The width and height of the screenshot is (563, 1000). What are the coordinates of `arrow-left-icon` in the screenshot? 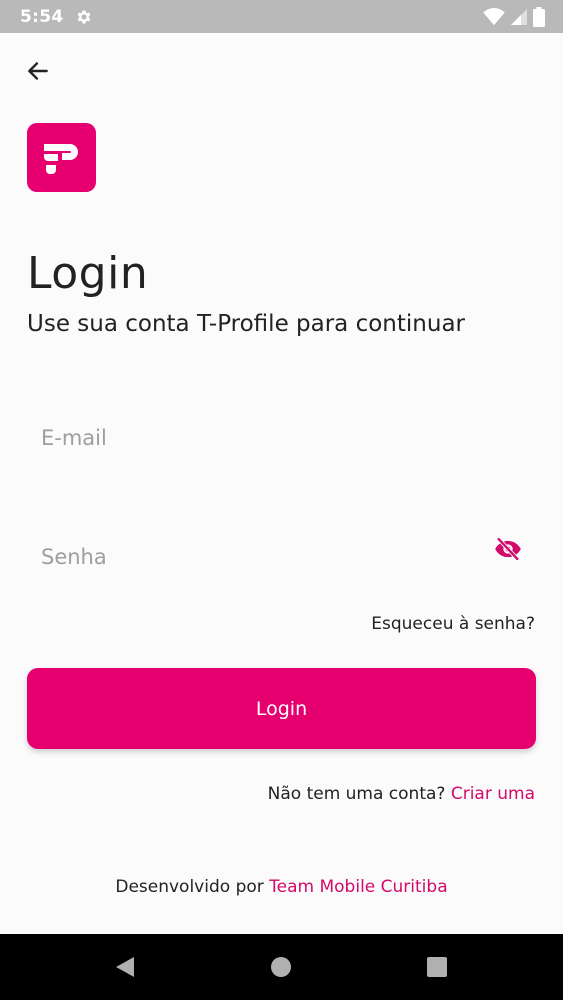 It's located at (38, 71).